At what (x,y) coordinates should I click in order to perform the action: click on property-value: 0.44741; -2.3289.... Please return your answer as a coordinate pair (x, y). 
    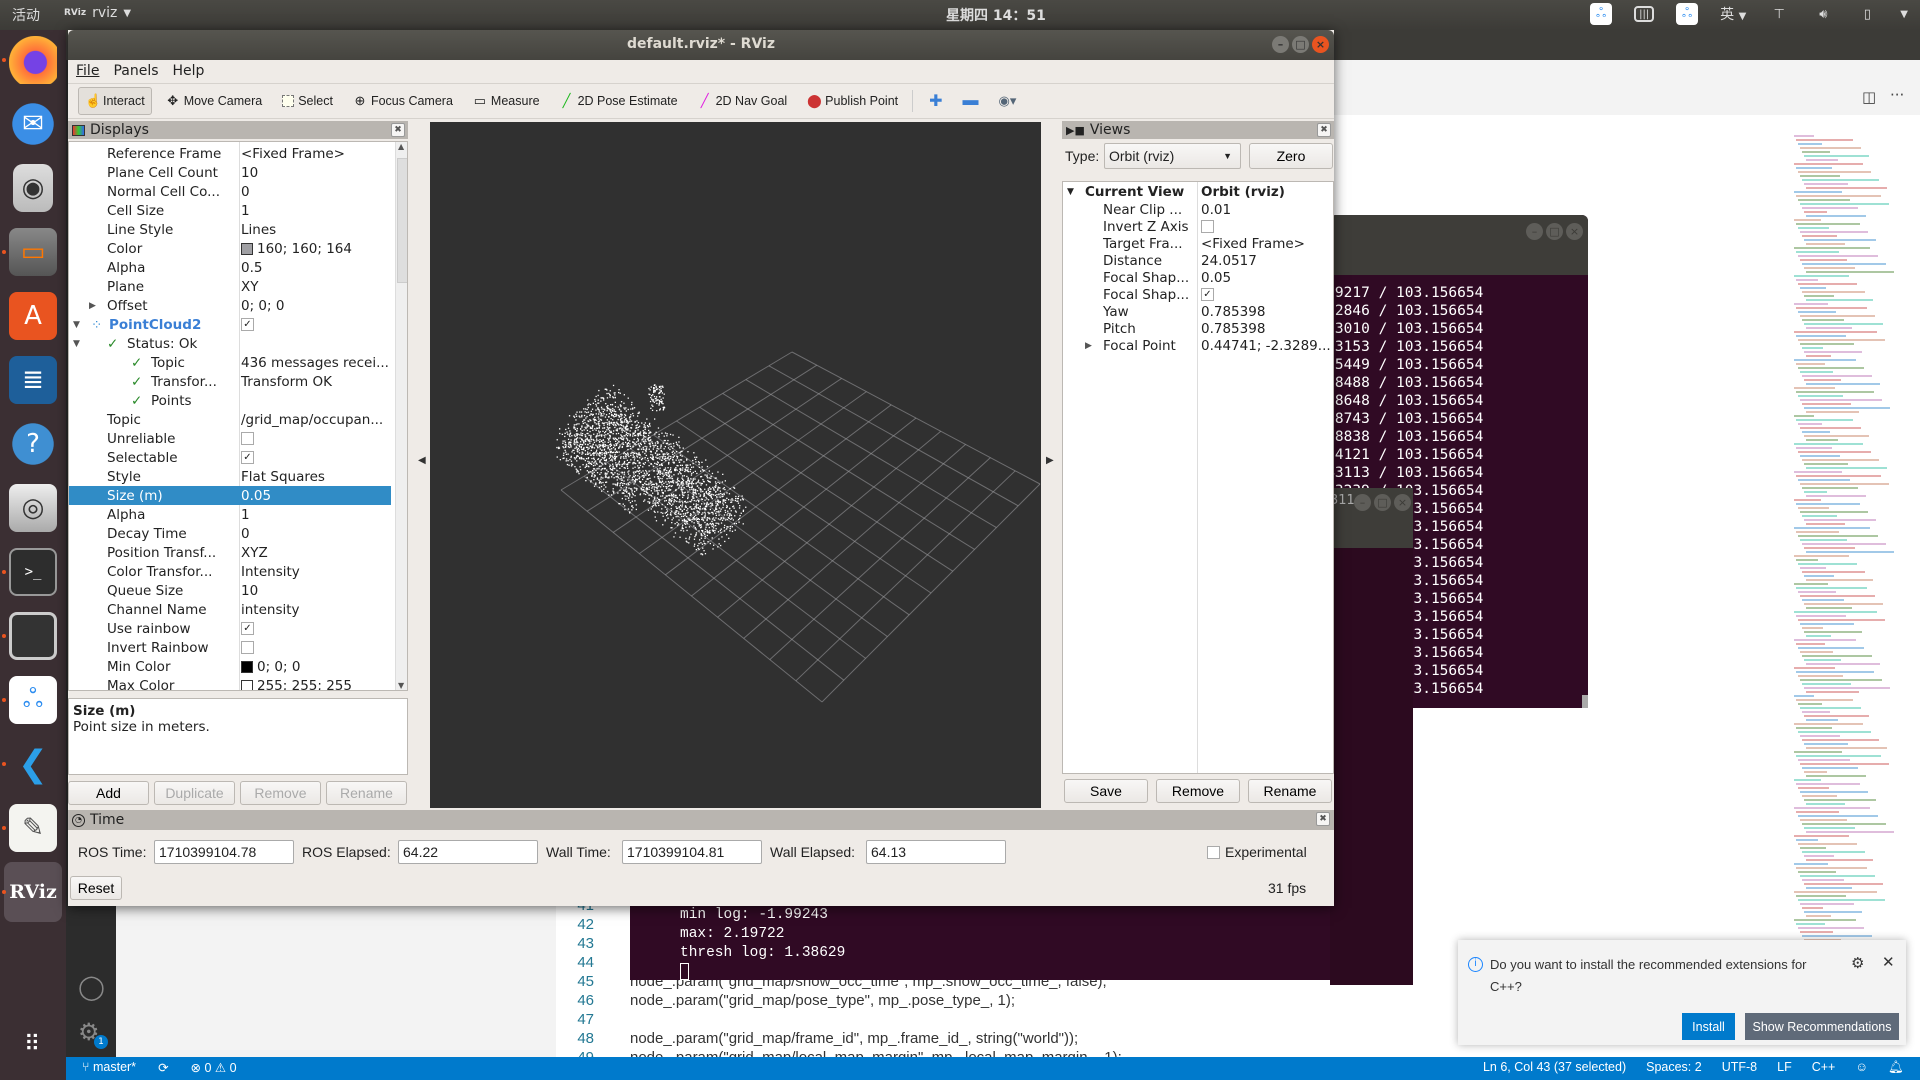
    Looking at the image, I should click on (1266, 346).